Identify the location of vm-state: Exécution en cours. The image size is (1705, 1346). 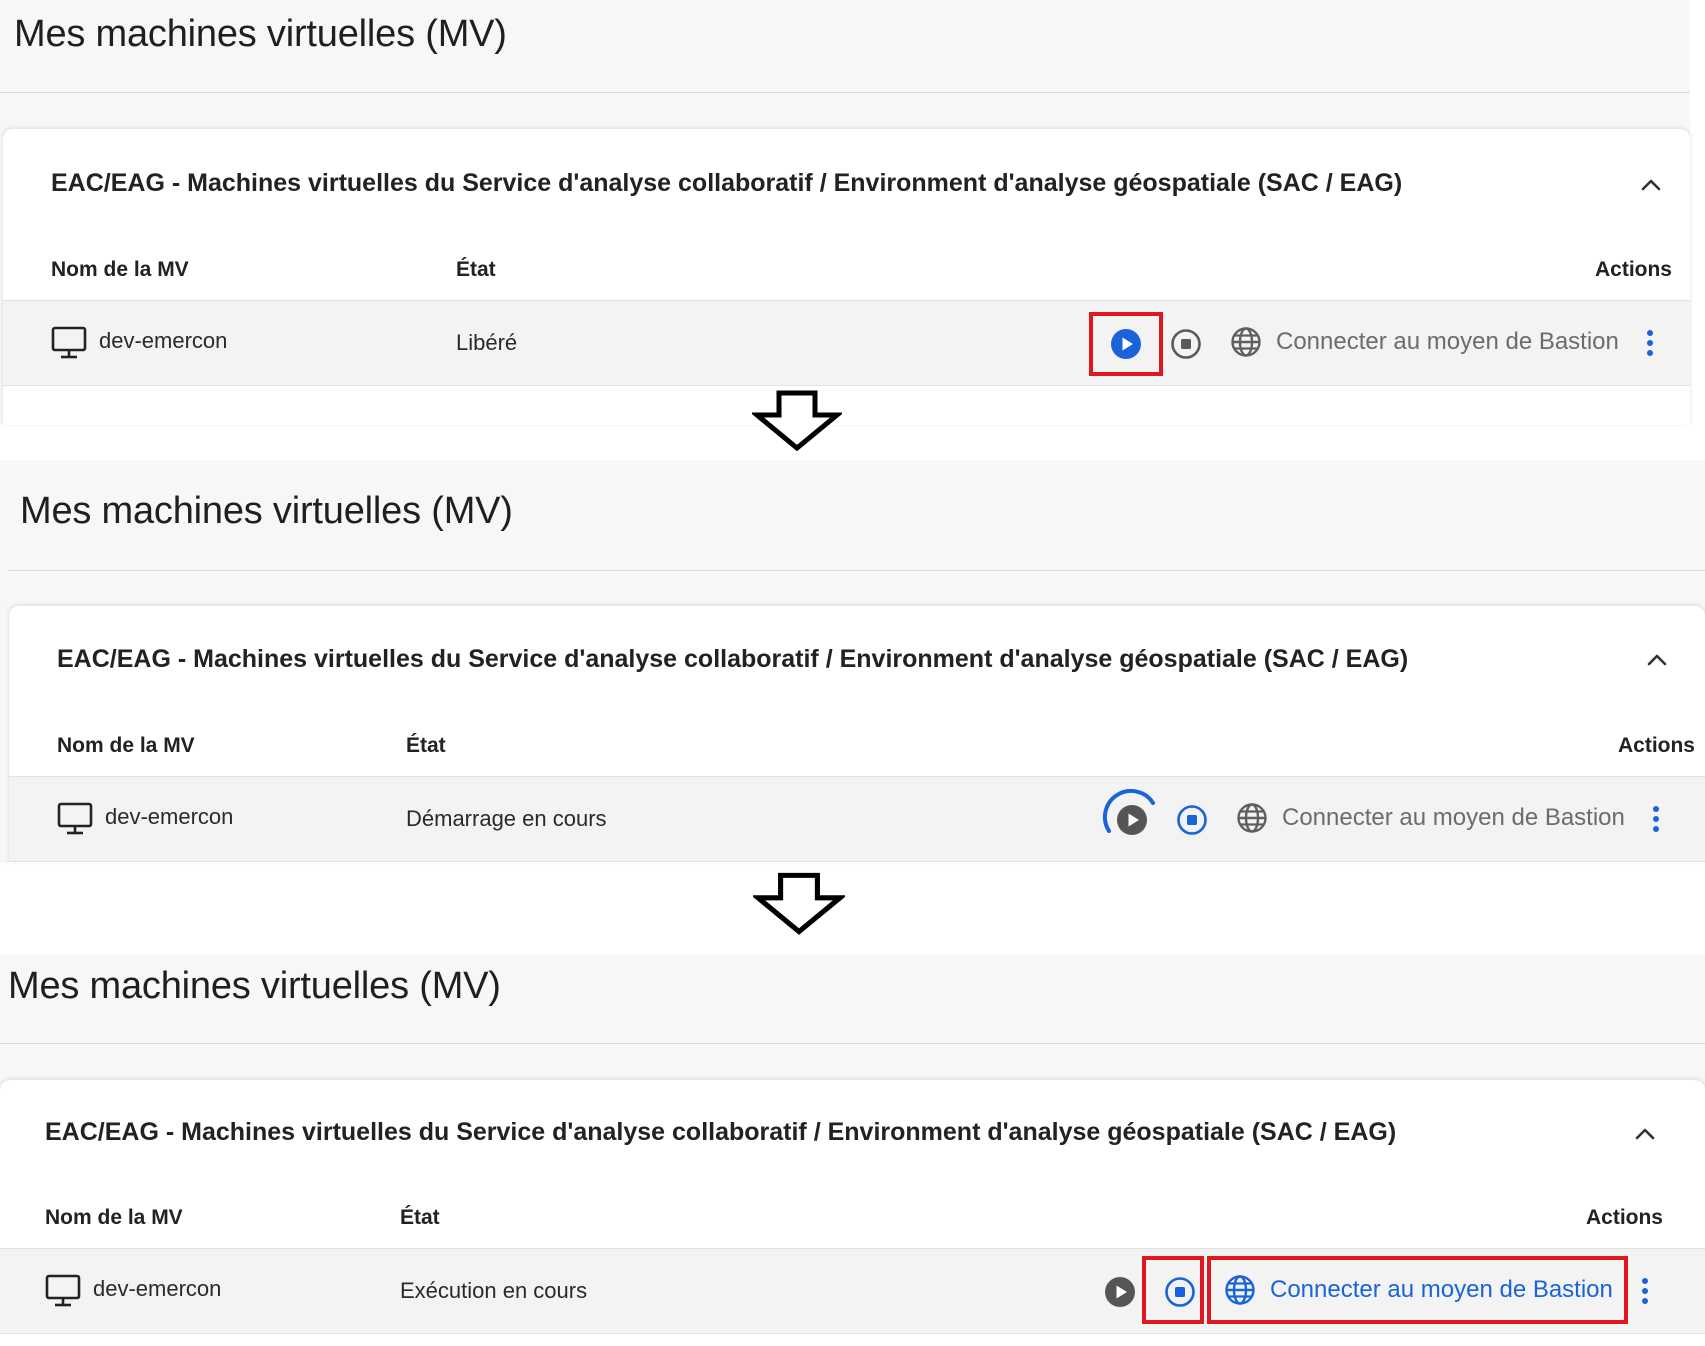
(494, 1290).